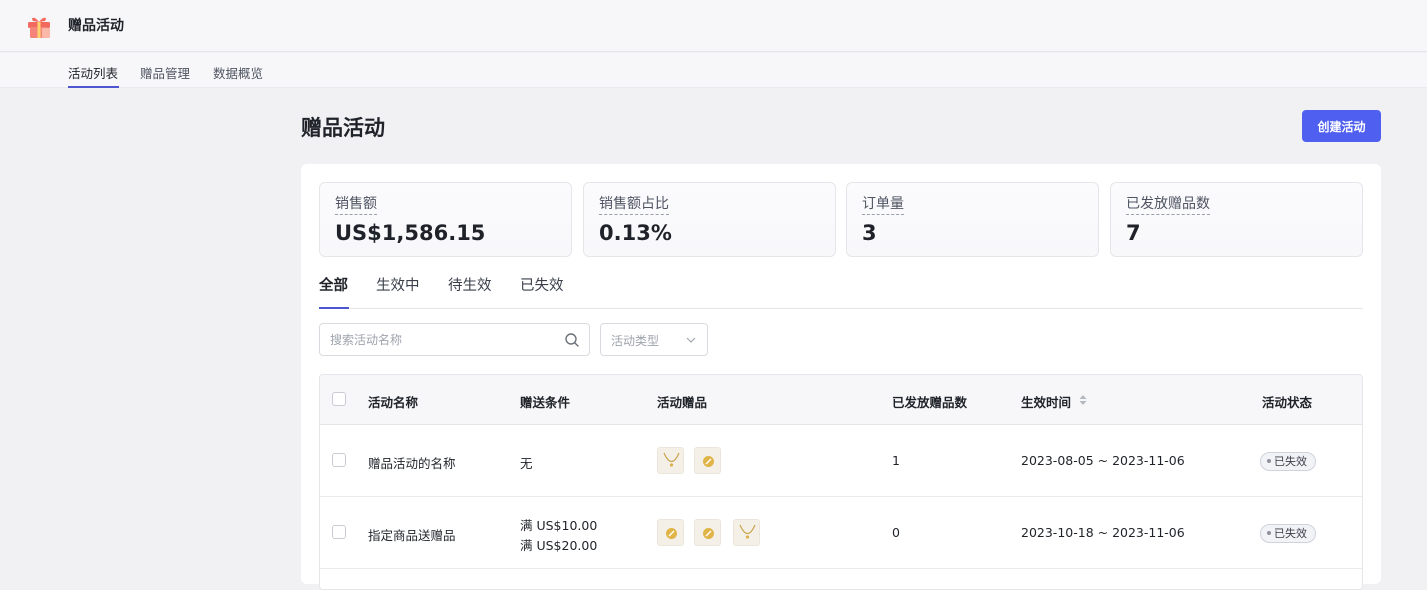 Image resolution: width=1427 pixels, height=590 pixels. I want to click on effective-time: 2023-08-05 ~ 2023-11-06, so click(1103, 460).